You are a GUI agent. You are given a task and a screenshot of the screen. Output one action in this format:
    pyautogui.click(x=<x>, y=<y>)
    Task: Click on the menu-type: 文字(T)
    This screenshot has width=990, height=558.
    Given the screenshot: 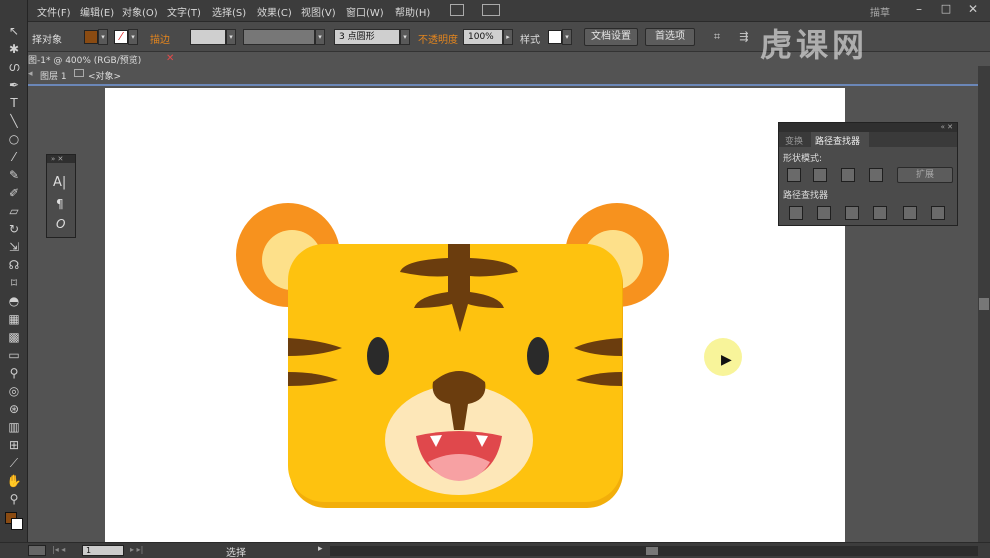 What is the action you would take?
    pyautogui.click(x=184, y=11)
    